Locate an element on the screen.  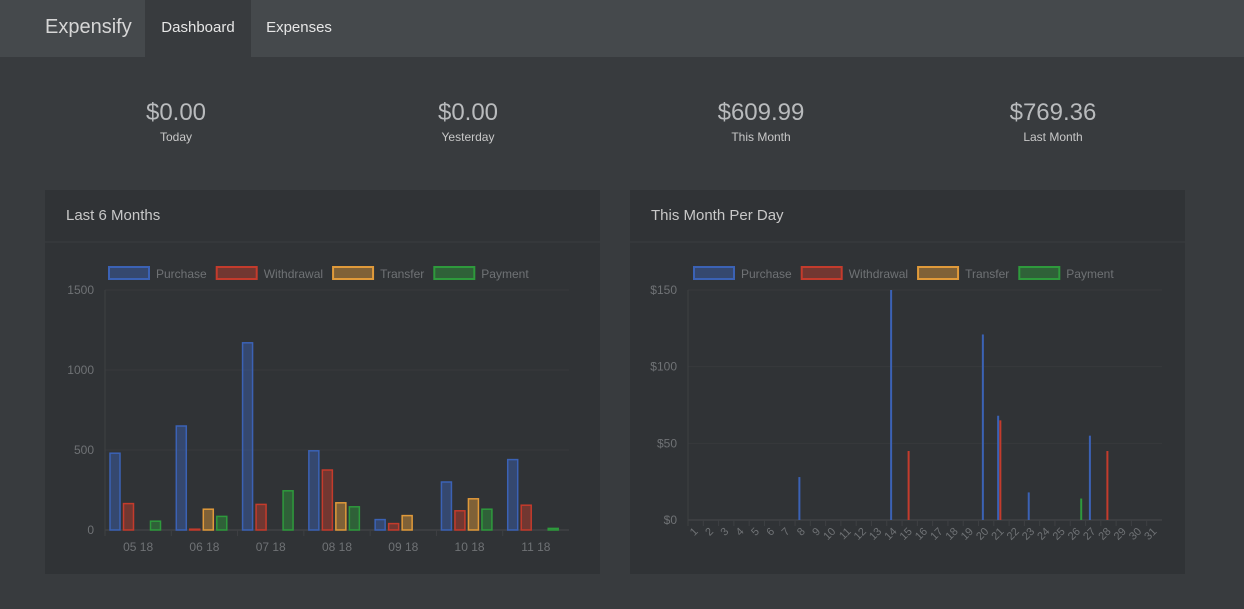
stat-today: $0.00 Today is located at coordinates (176, 120).